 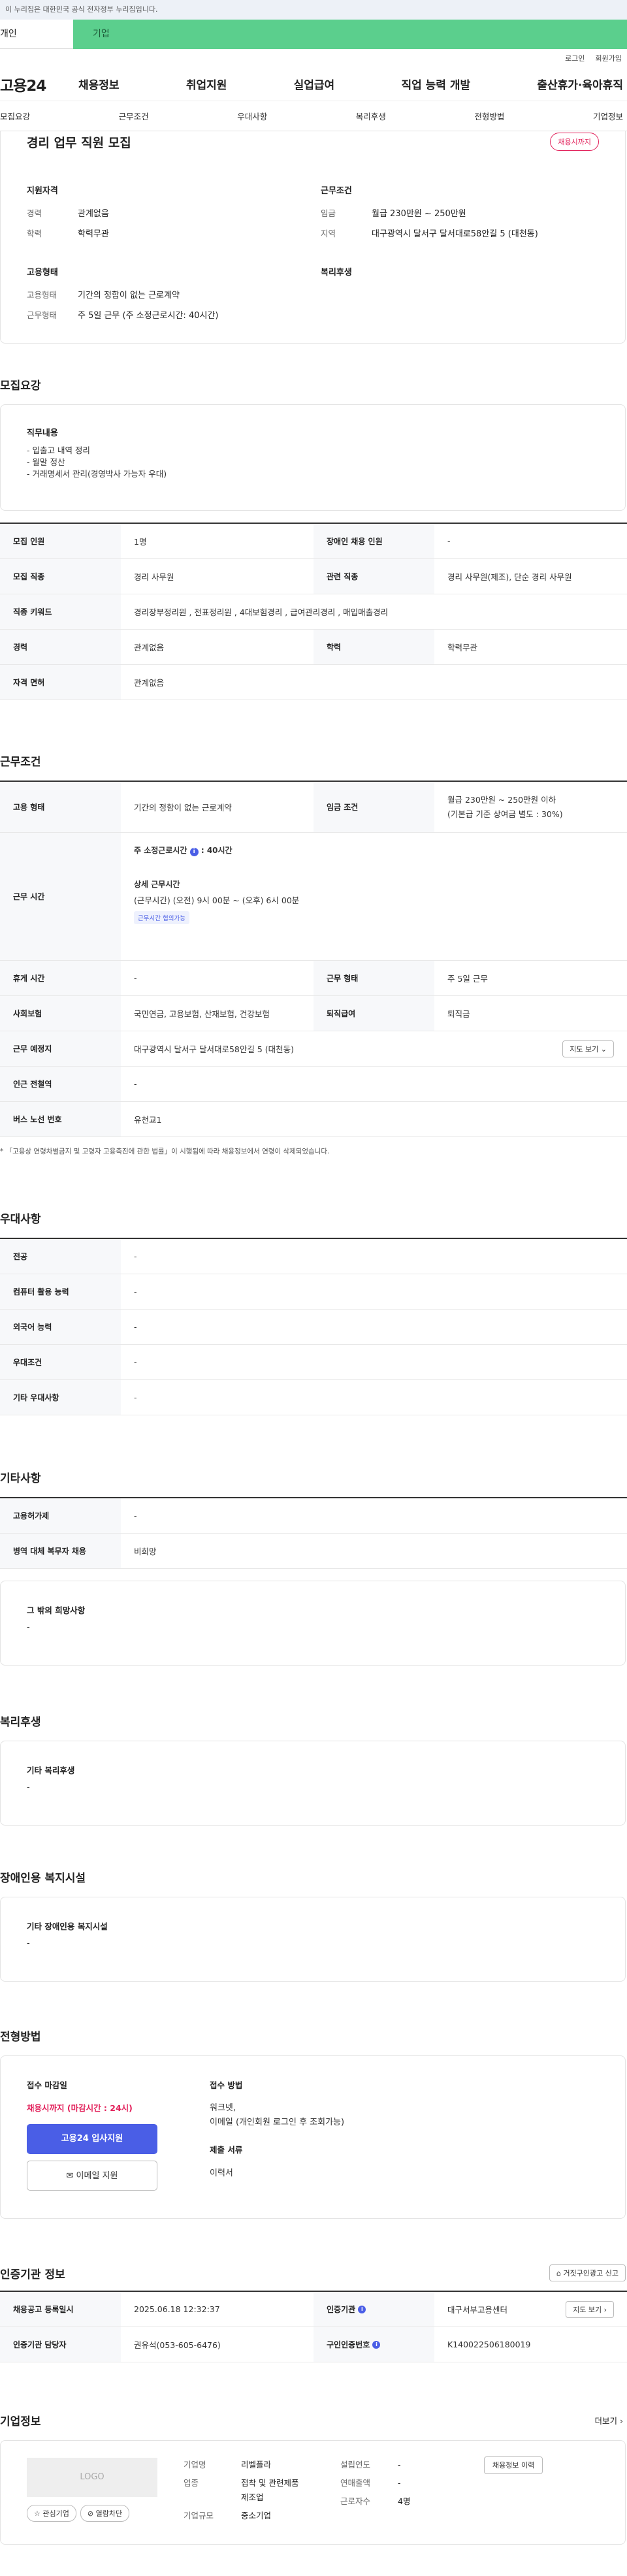 I want to click on duty-heading: 직무내용, so click(x=42, y=433).